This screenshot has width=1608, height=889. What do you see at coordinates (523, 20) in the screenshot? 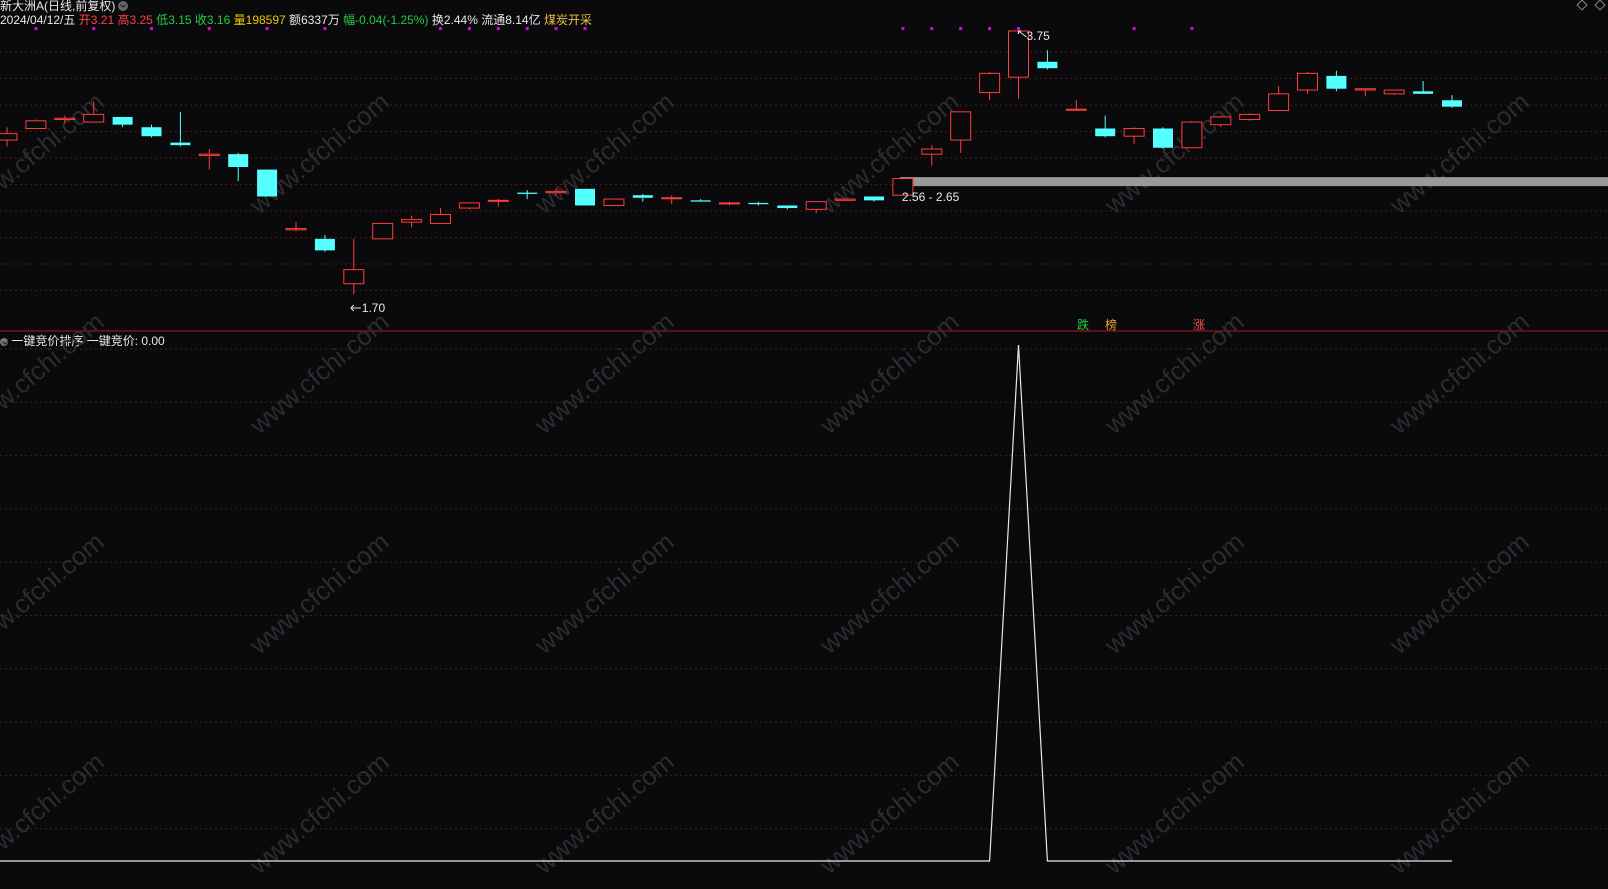
I see `float-value: 8.14亿` at bounding box center [523, 20].